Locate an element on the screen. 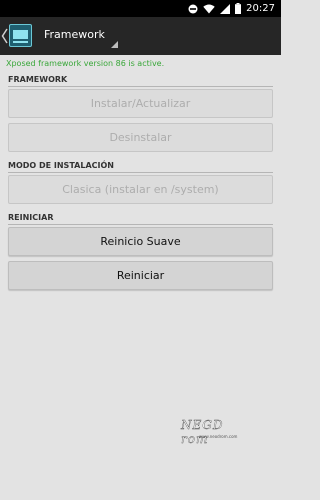 The width and height of the screenshot is (320, 500). cellular-signal-icon is located at coordinates (225, 8).